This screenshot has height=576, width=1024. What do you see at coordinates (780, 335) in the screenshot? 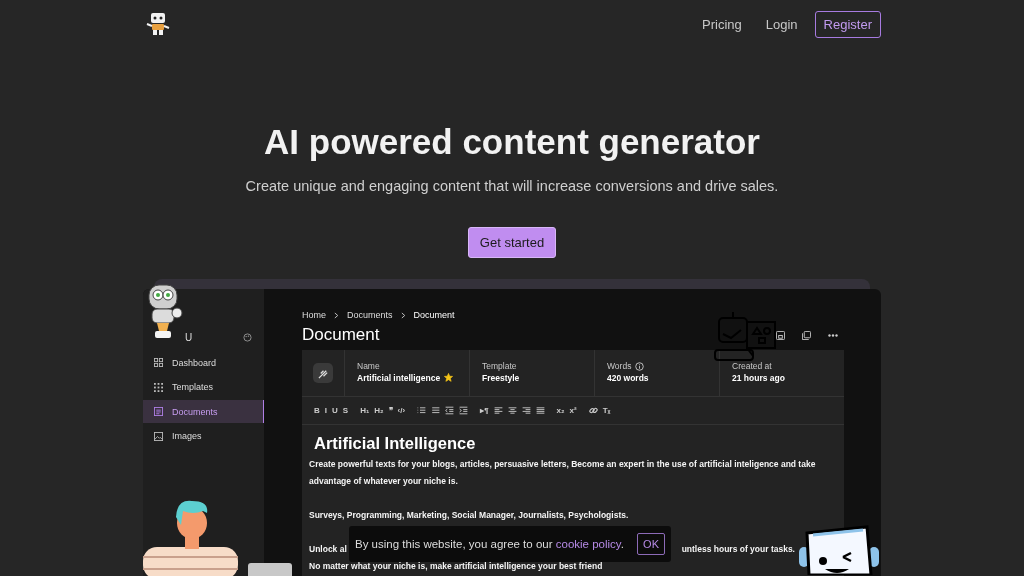
I see `save-icon` at bounding box center [780, 335].